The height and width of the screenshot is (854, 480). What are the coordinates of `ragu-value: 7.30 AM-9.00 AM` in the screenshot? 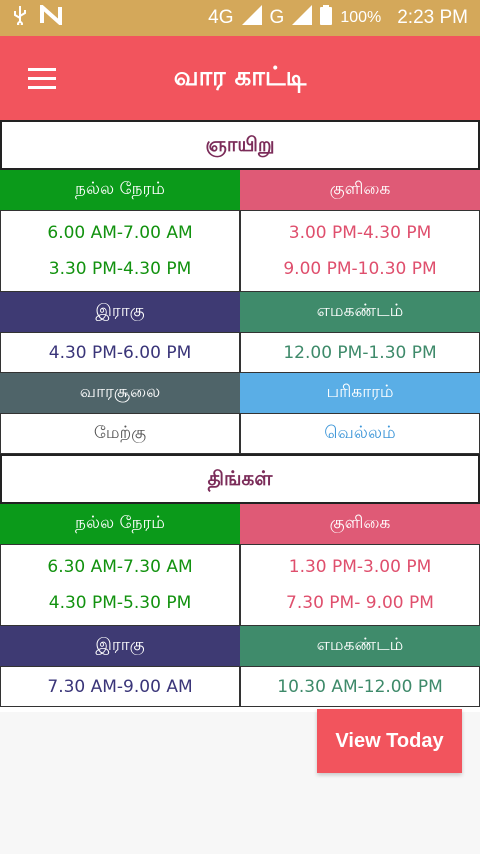 It's located at (120, 686).